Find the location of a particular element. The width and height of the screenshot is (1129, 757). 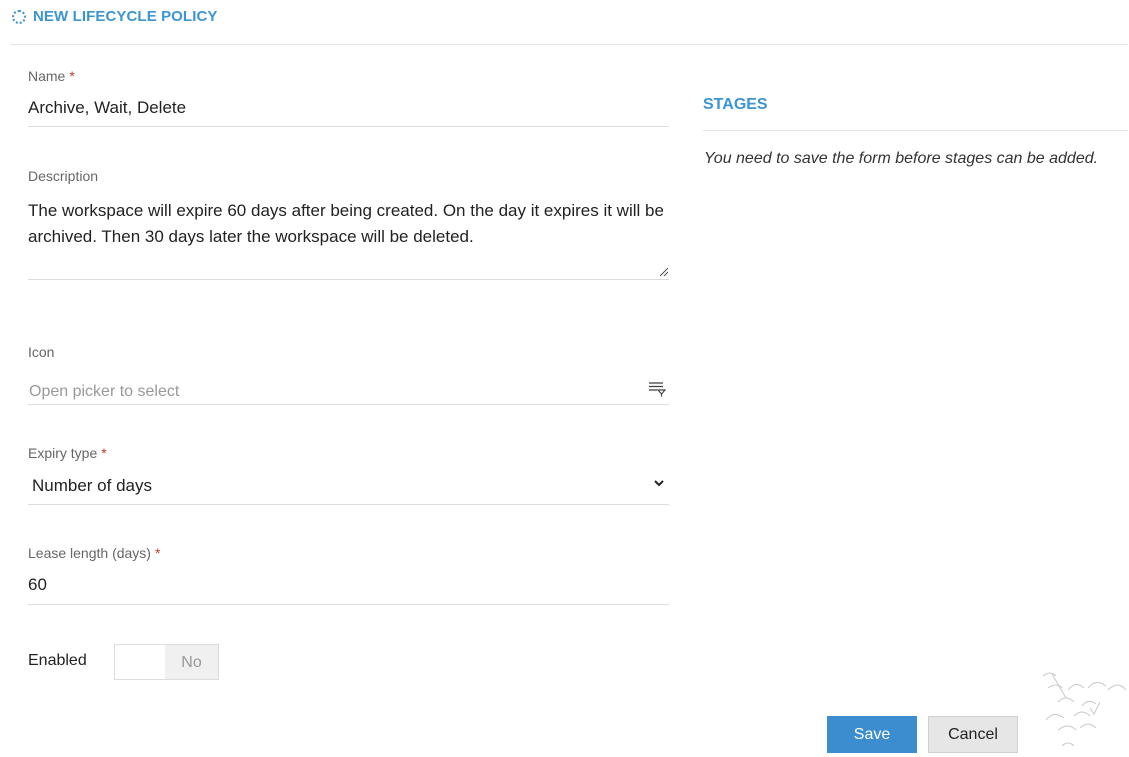

name-input: Archive, Wait, Delete is located at coordinates (107, 108).